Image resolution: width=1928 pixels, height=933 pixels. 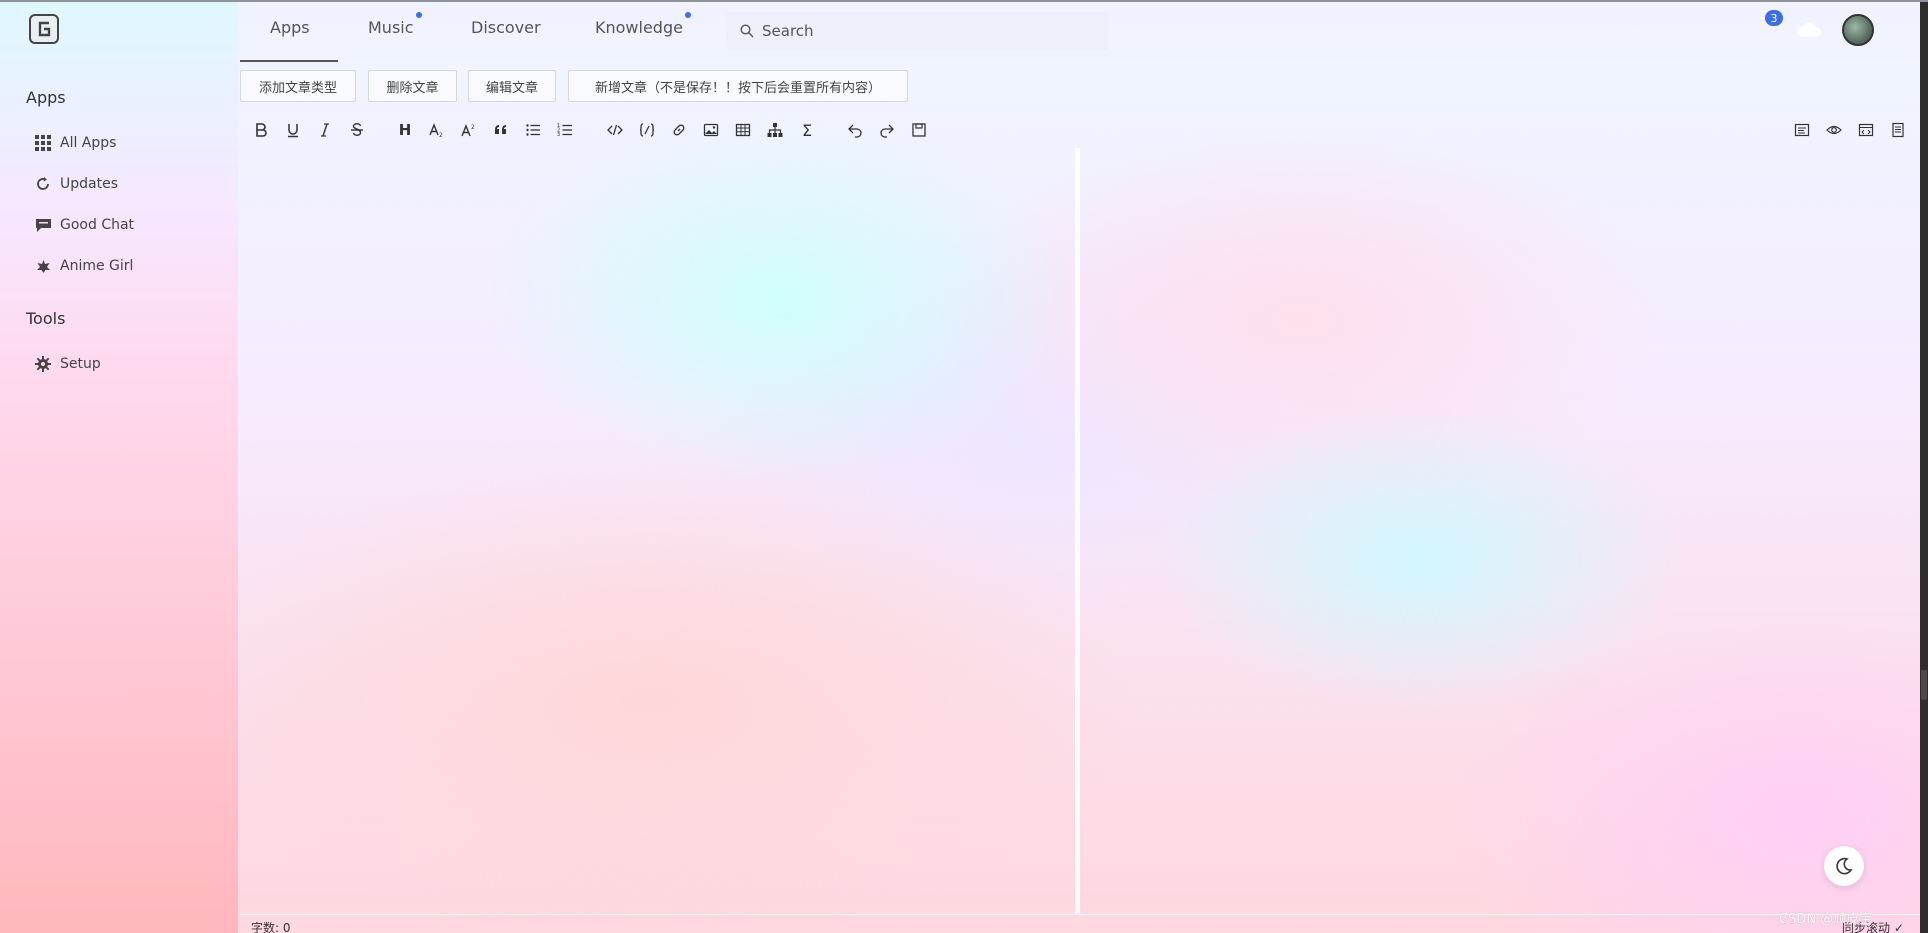 I want to click on bullet-list-button, so click(x=533, y=130).